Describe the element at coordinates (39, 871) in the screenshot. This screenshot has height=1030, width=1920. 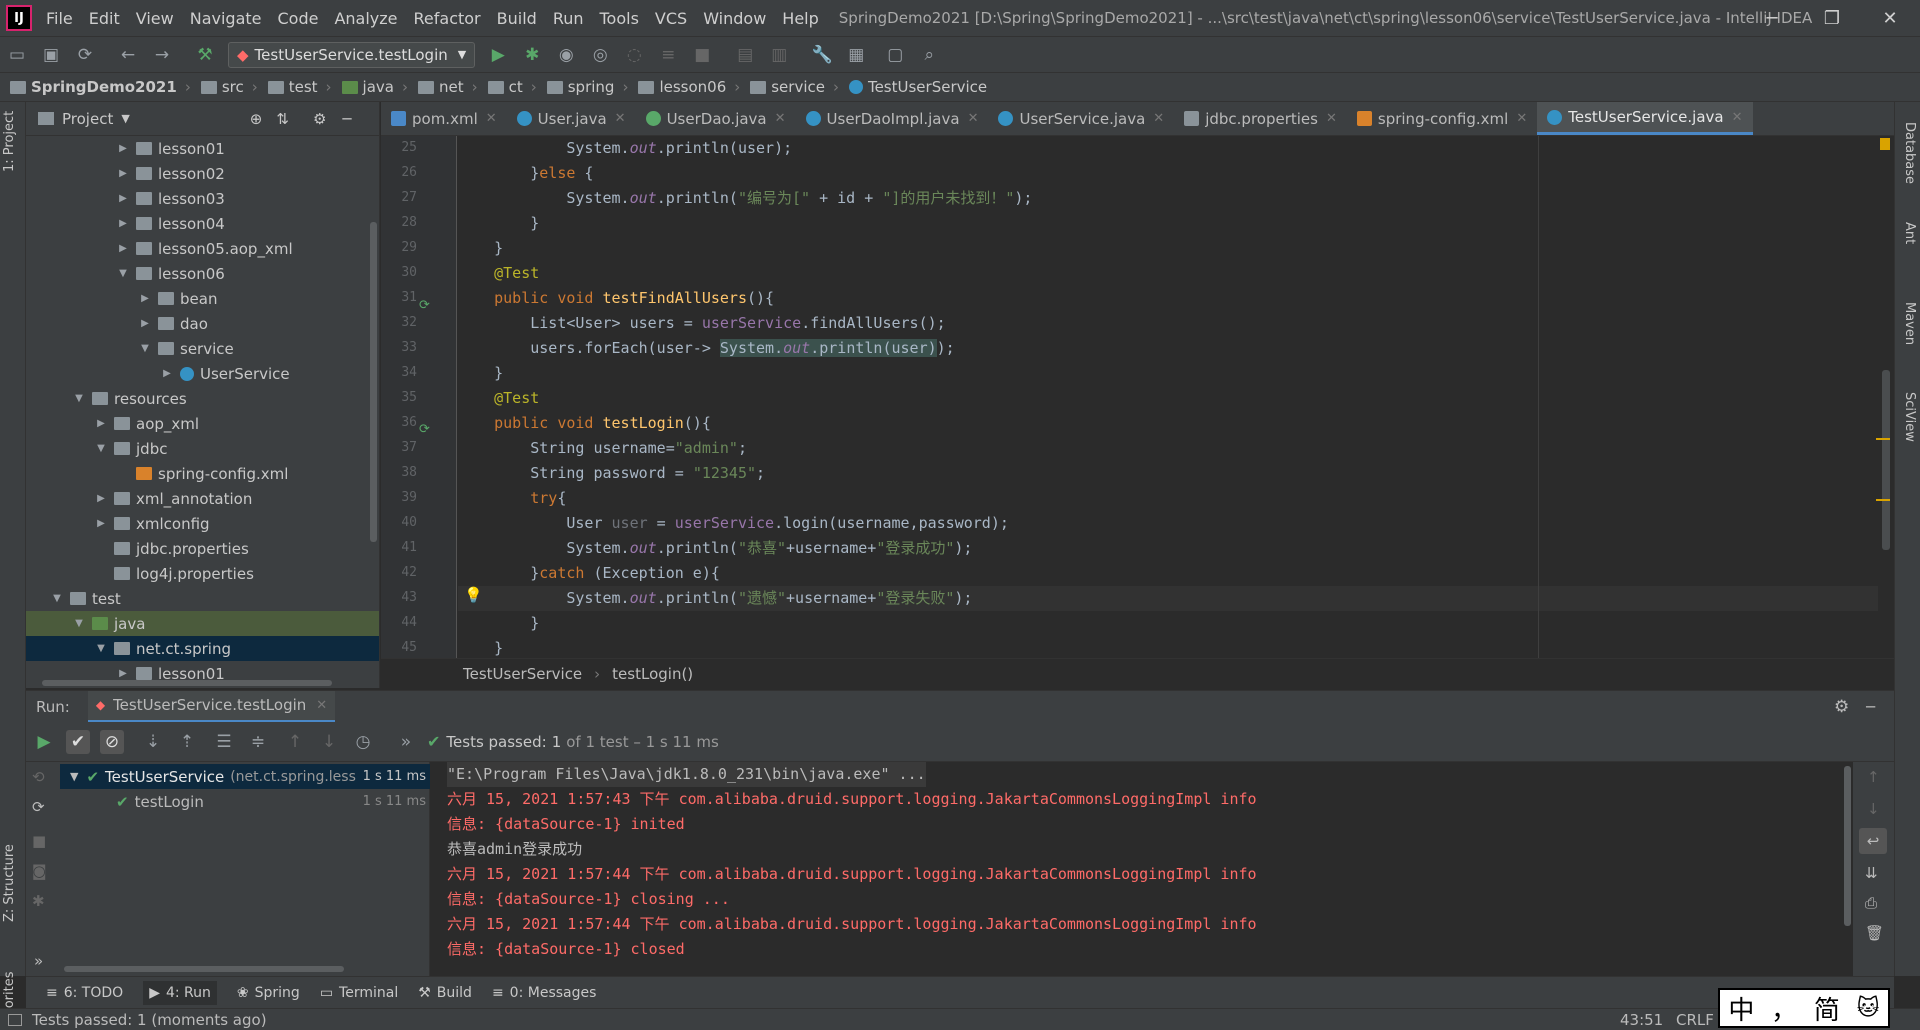
I see `camera-icon: ◙` at that location.